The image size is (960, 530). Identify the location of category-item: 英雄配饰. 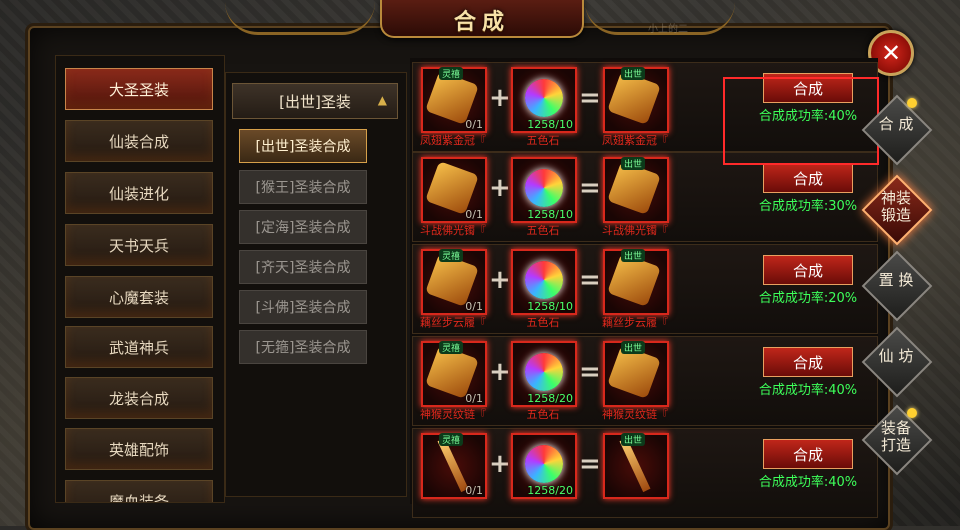
(139, 449).